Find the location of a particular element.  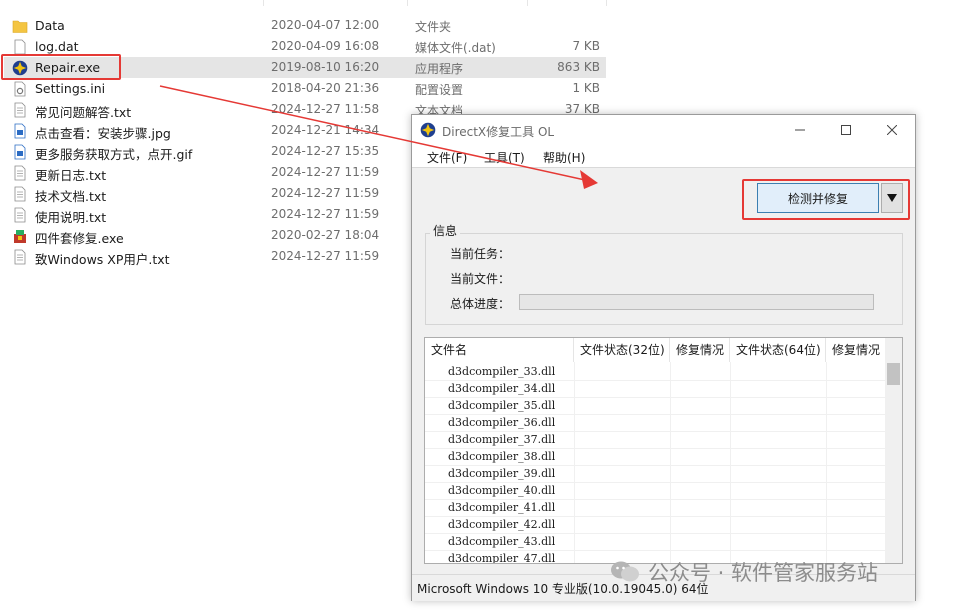

menu-tools: 工具(T) is located at coordinates (504, 157).